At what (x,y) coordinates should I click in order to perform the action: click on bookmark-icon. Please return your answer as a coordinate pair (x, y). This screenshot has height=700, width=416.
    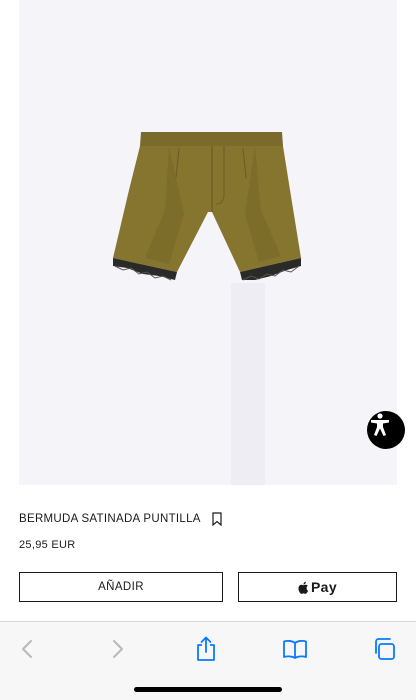
    Looking at the image, I should click on (217, 519).